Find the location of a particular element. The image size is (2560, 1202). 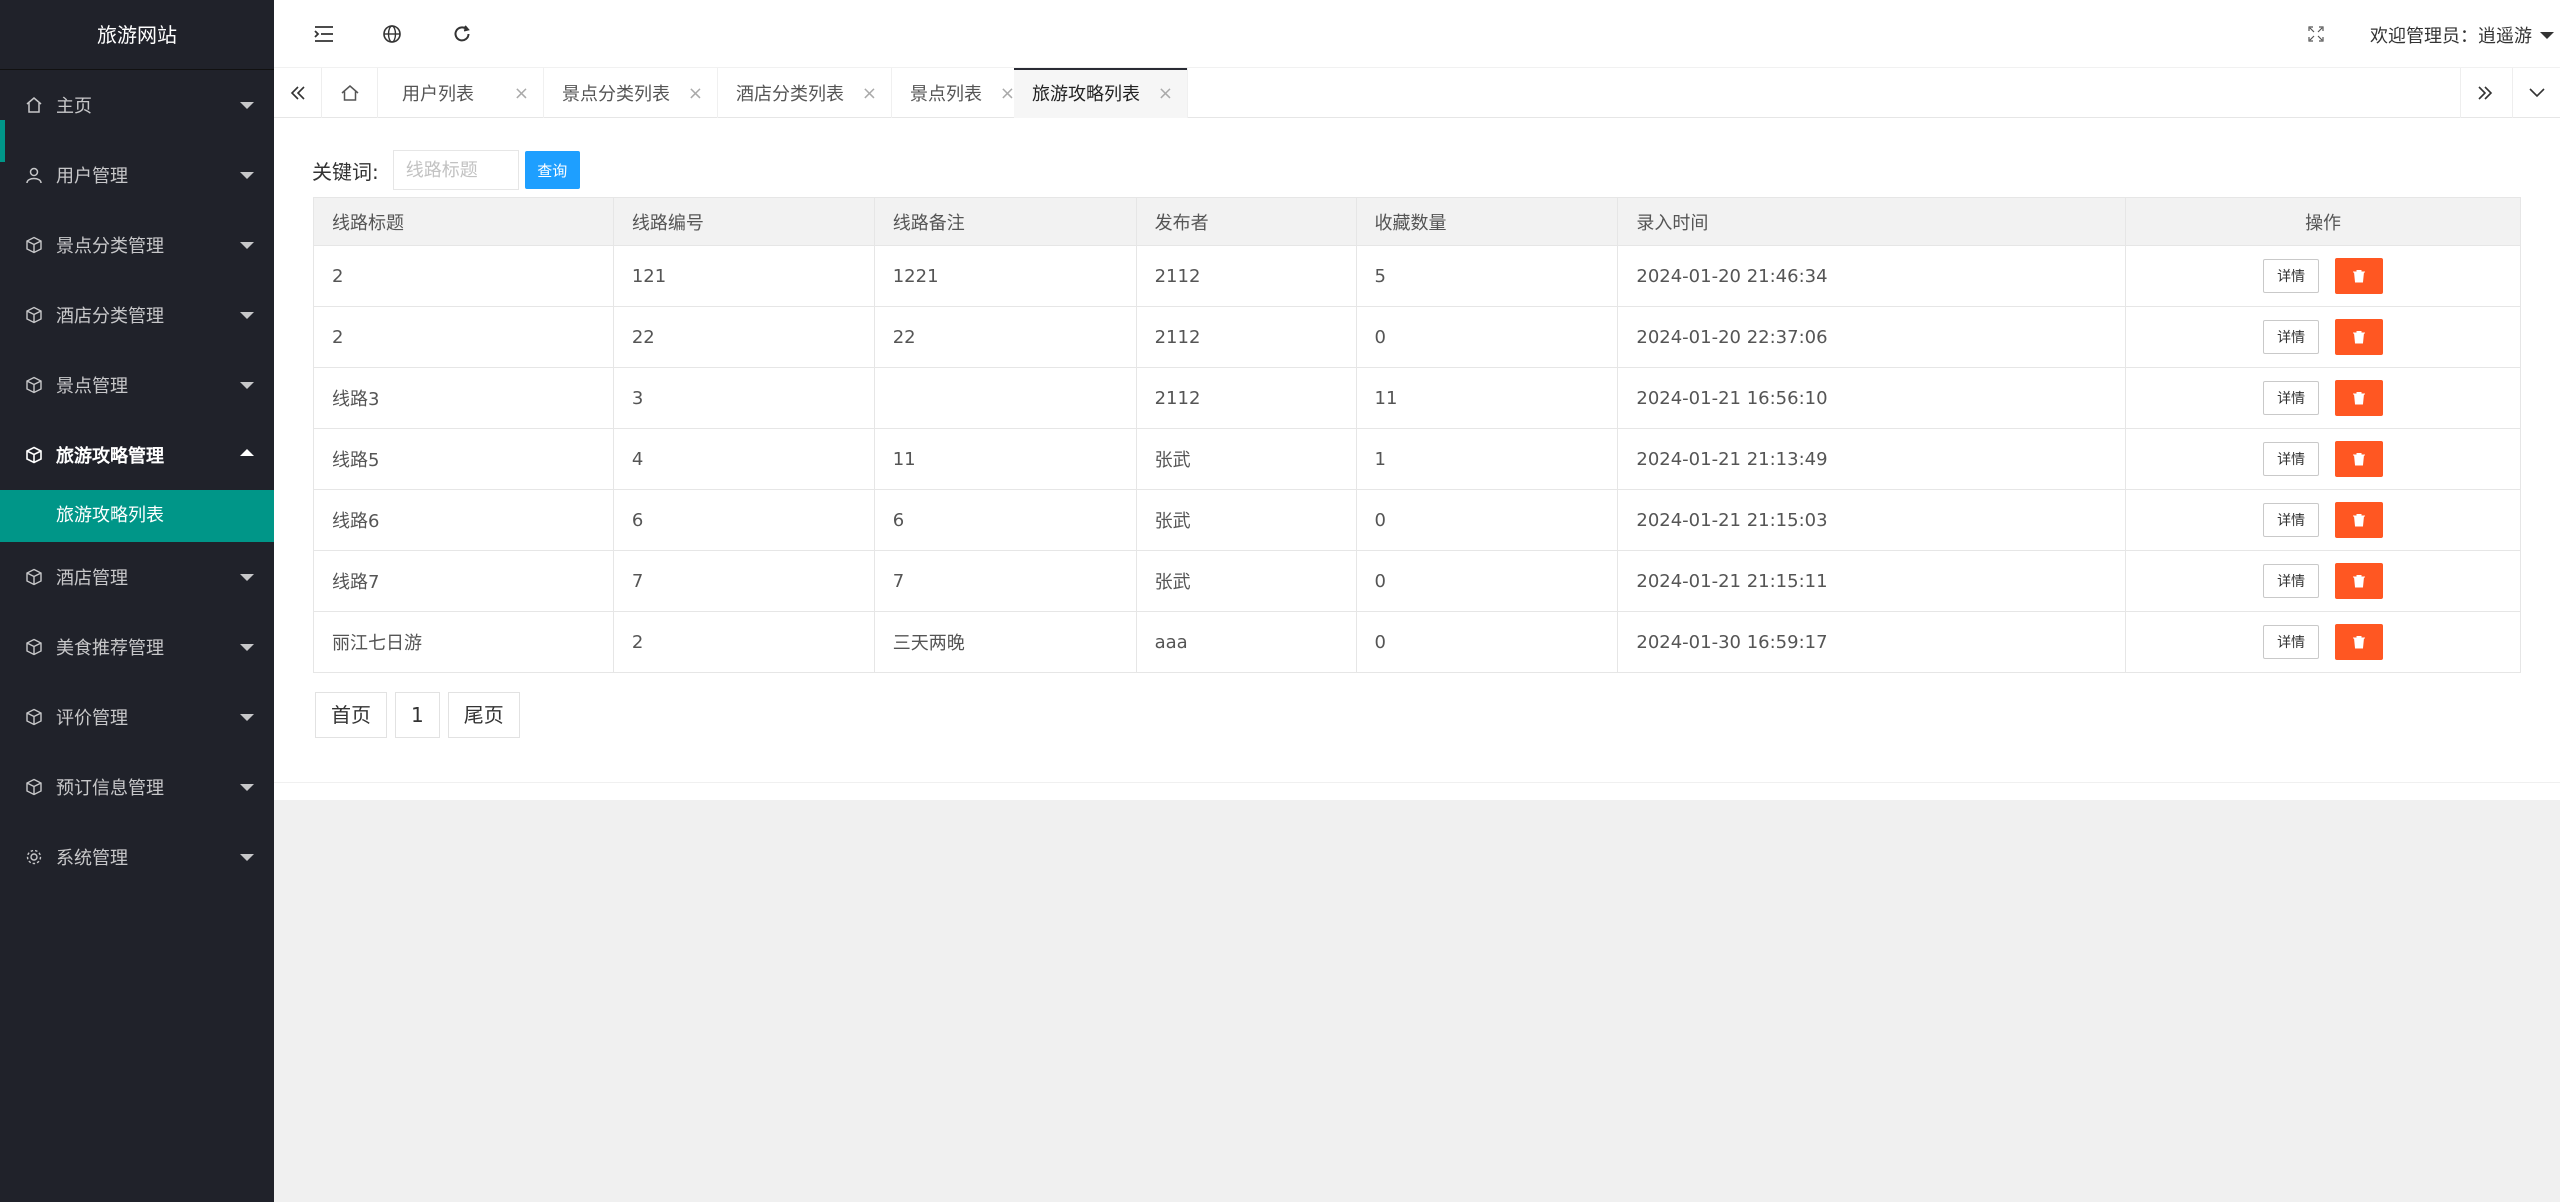

tab-menu-dropdown-button is located at coordinates (2536, 93).